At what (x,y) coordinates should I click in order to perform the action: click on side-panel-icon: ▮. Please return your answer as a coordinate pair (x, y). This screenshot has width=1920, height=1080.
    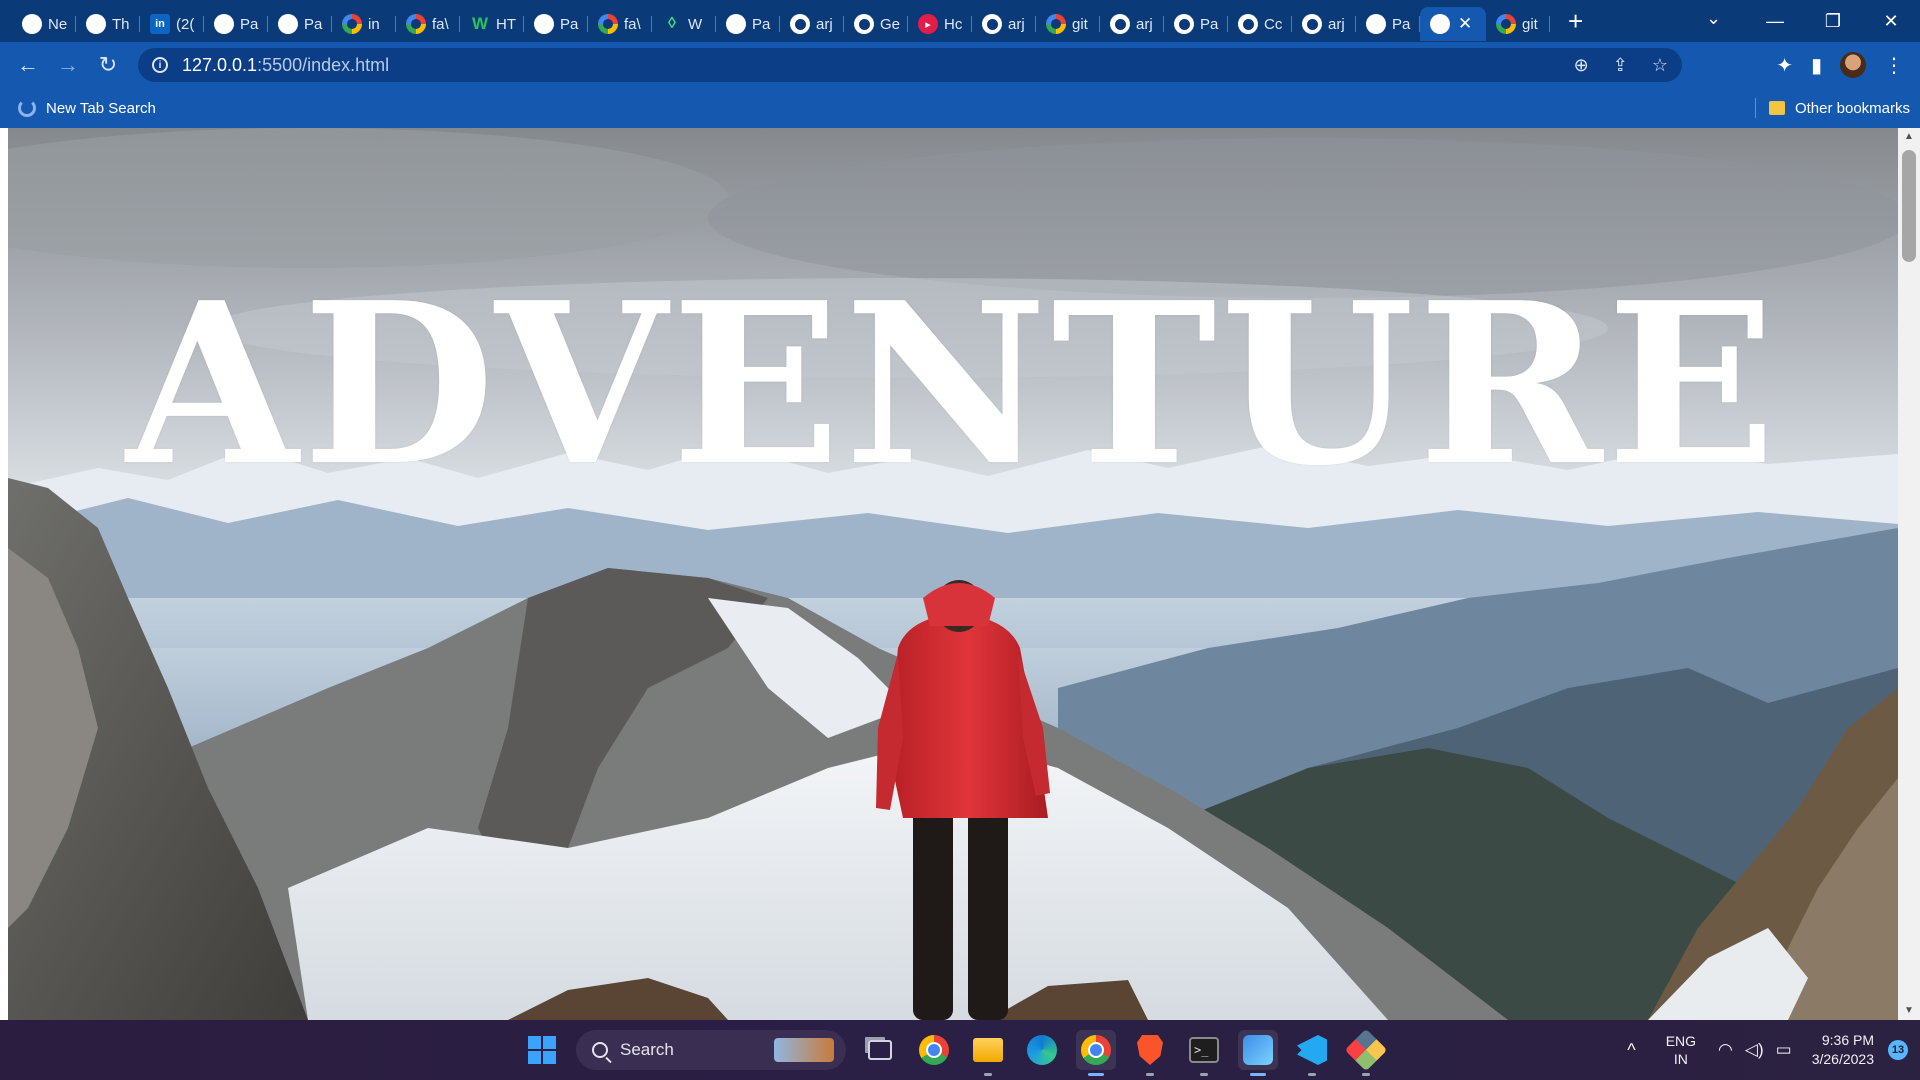
    Looking at the image, I should click on (1816, 65).